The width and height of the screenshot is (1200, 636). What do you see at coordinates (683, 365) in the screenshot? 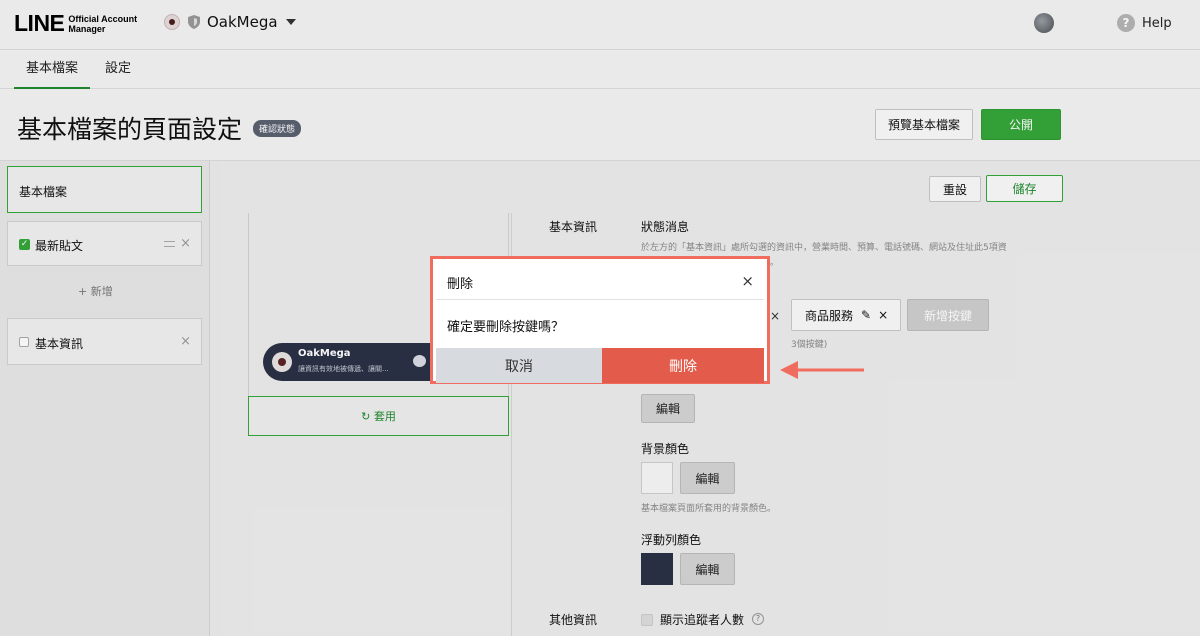
I see `delete-button: 刪除` at bounding box center [683, 365].